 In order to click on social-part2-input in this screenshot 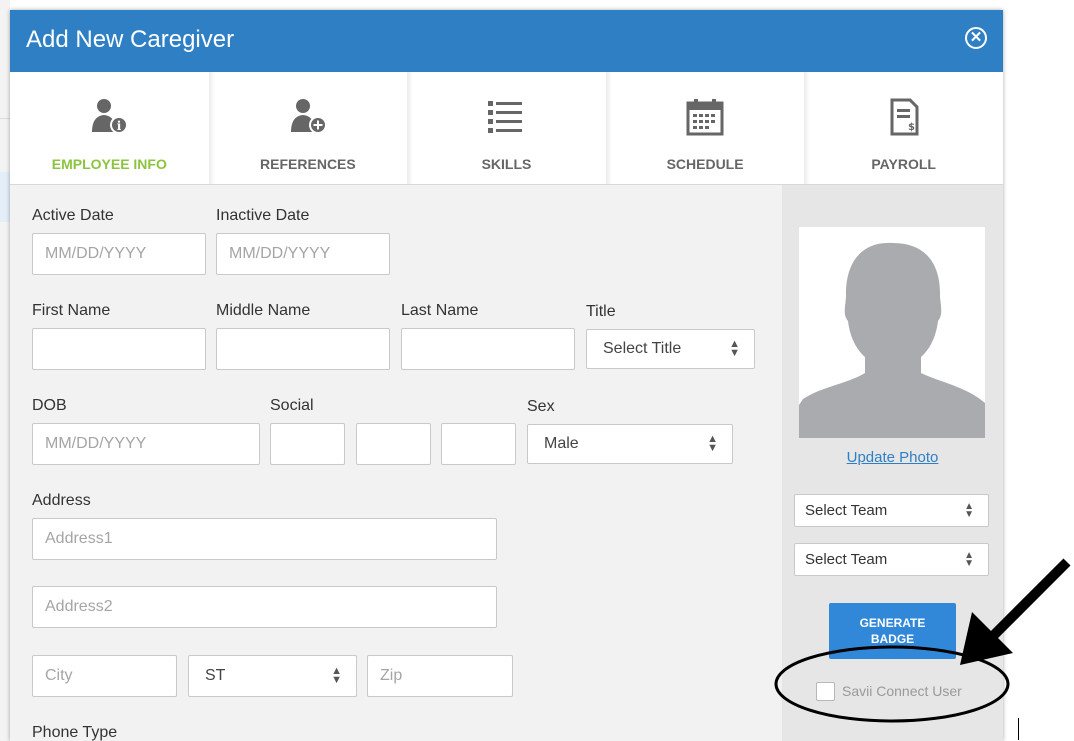, I will do `click(393, 444)`.